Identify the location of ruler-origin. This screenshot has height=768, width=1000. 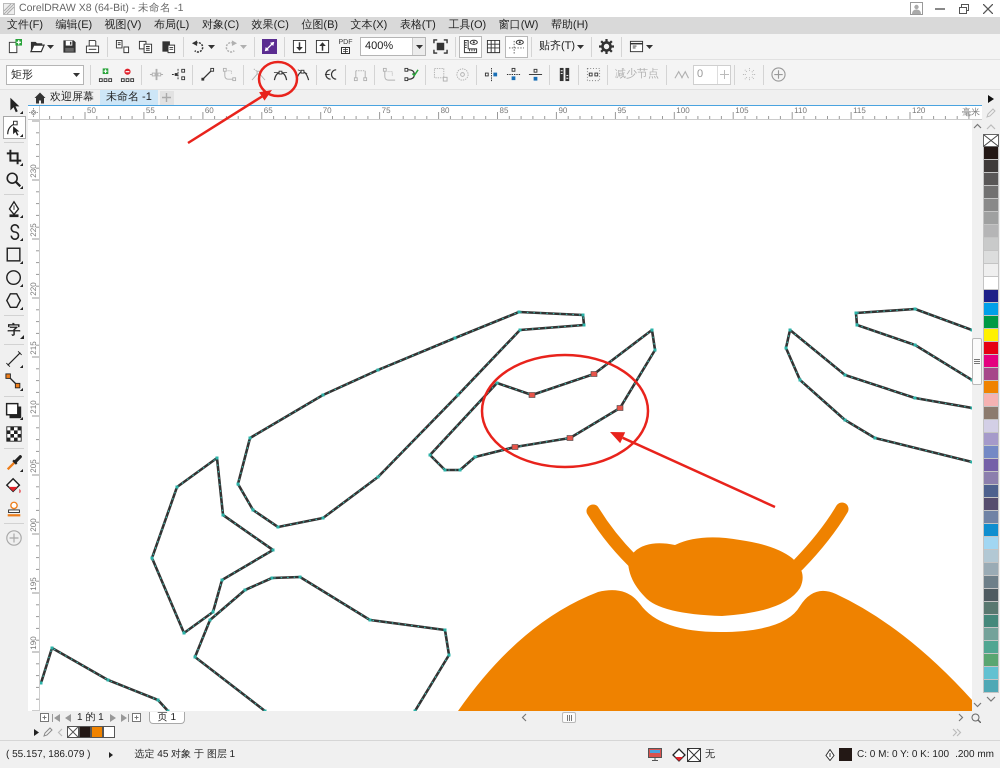
(34, 113).